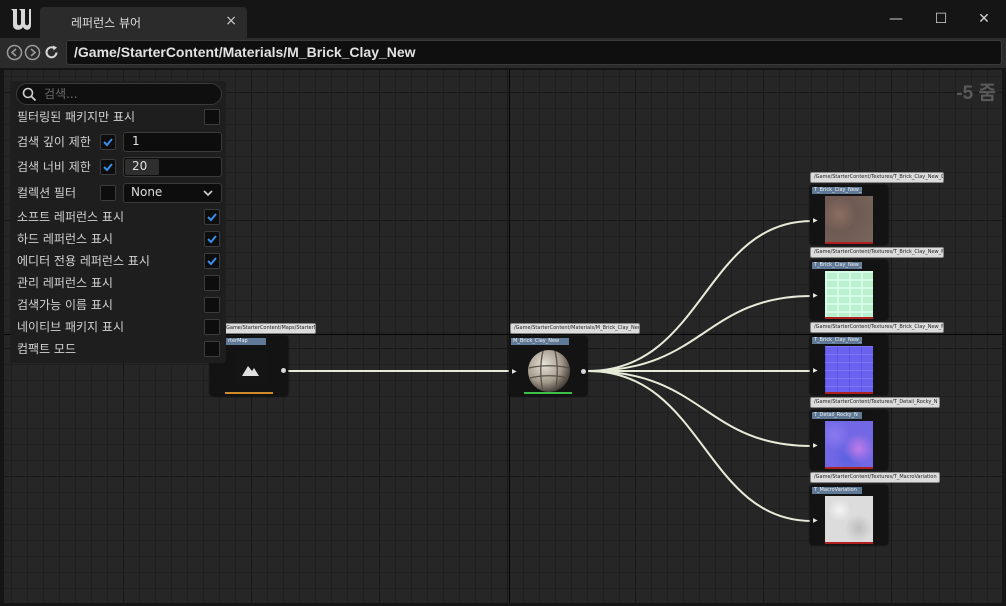  I want to click on tex-m-thumbnail, so click(849, 294).